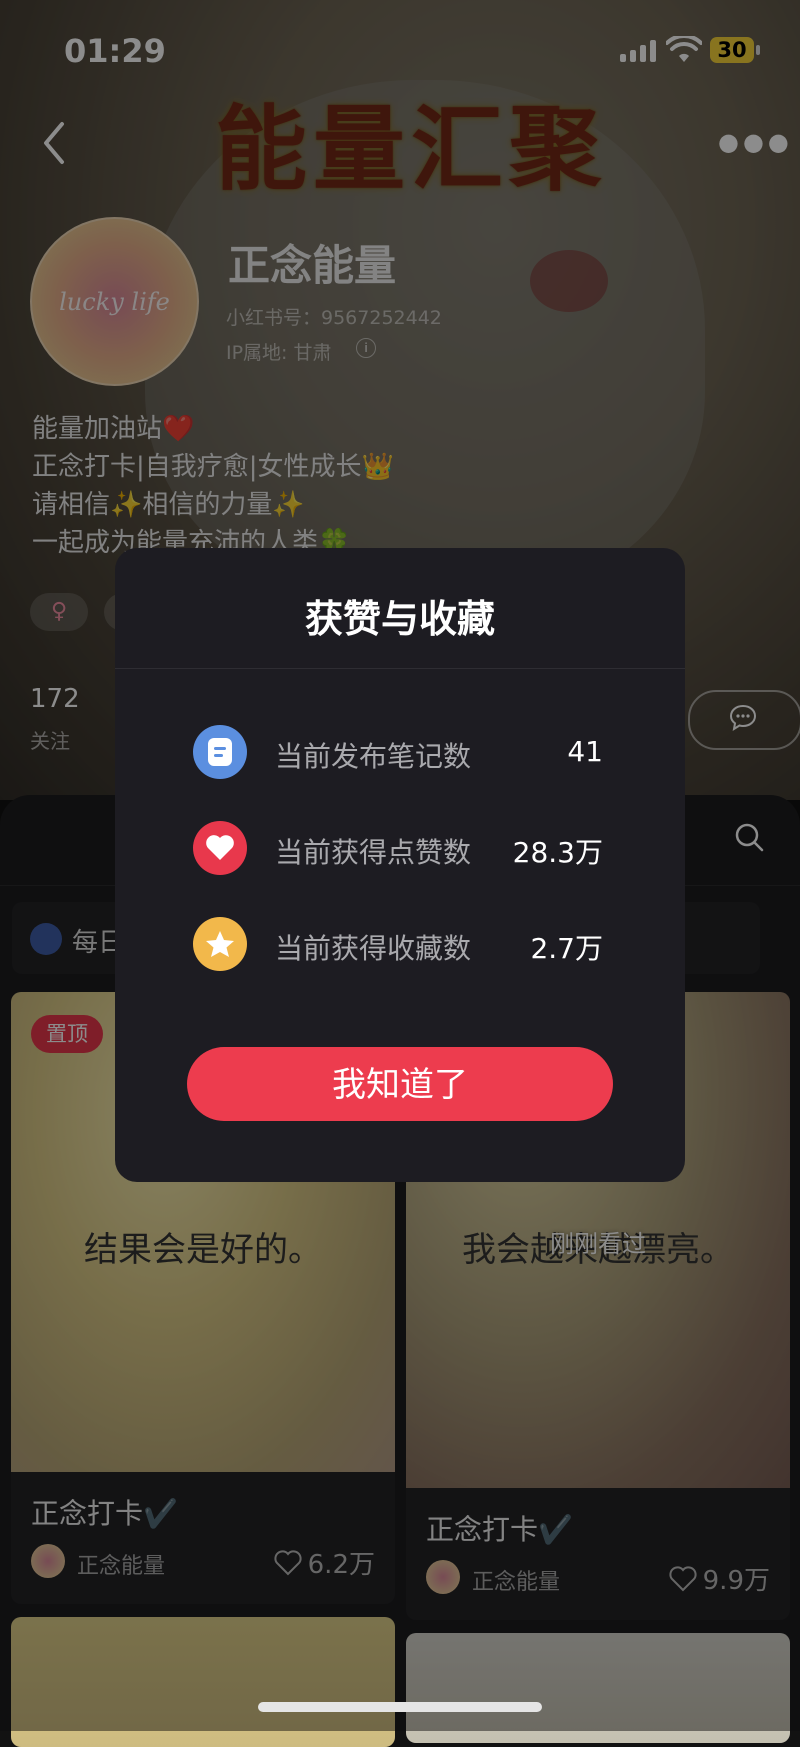 The image size is (800, 1747). I want to click on dialog-title: 获赞与收藏, so click(399, 619).